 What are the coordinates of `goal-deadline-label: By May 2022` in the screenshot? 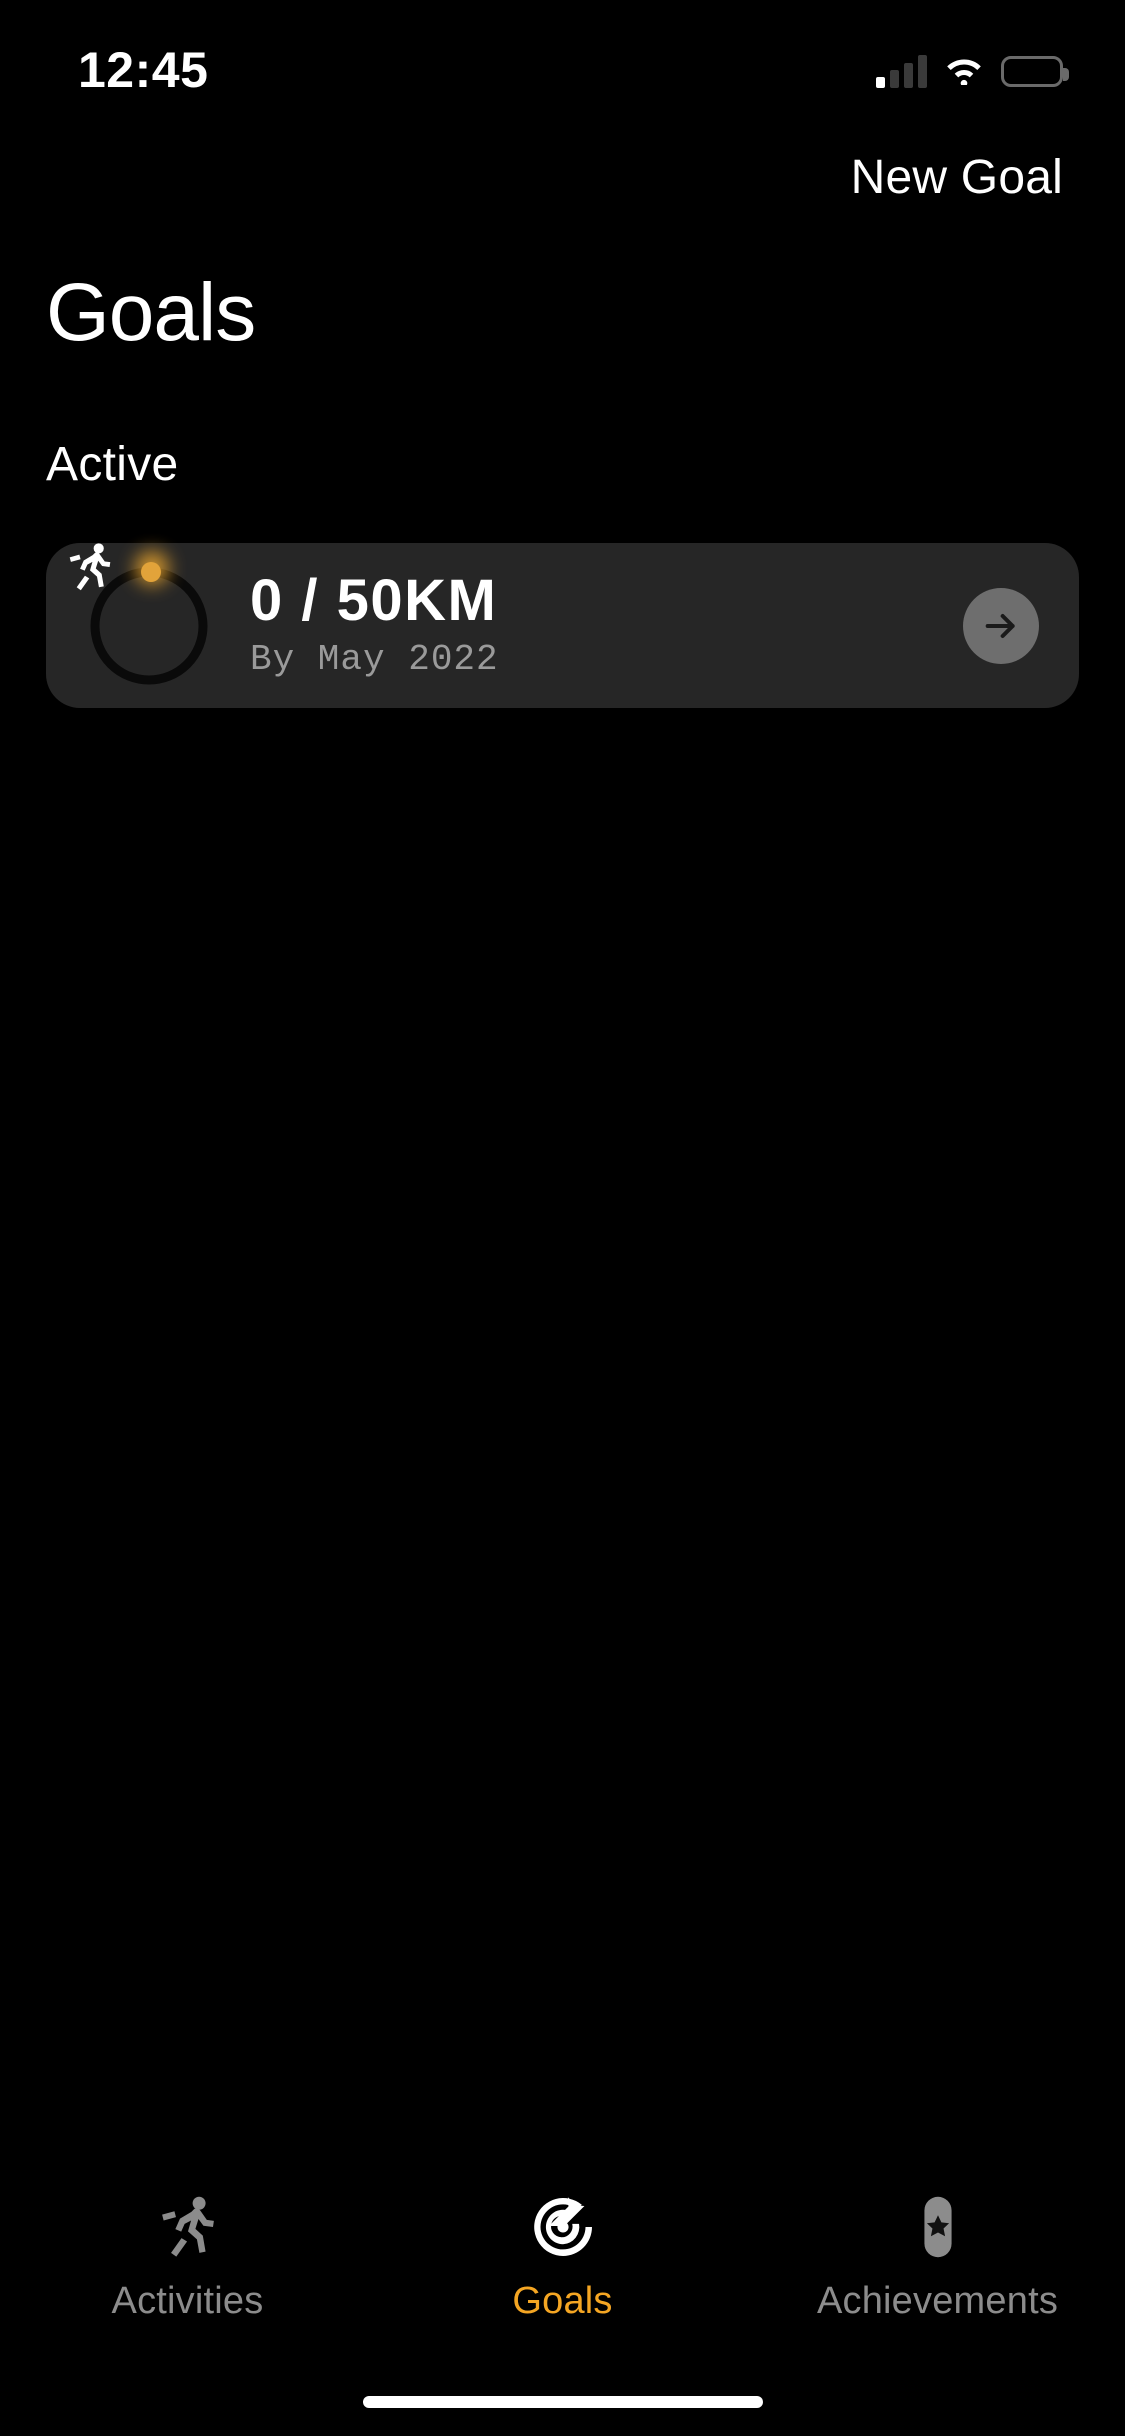 It's located at (374, 660).